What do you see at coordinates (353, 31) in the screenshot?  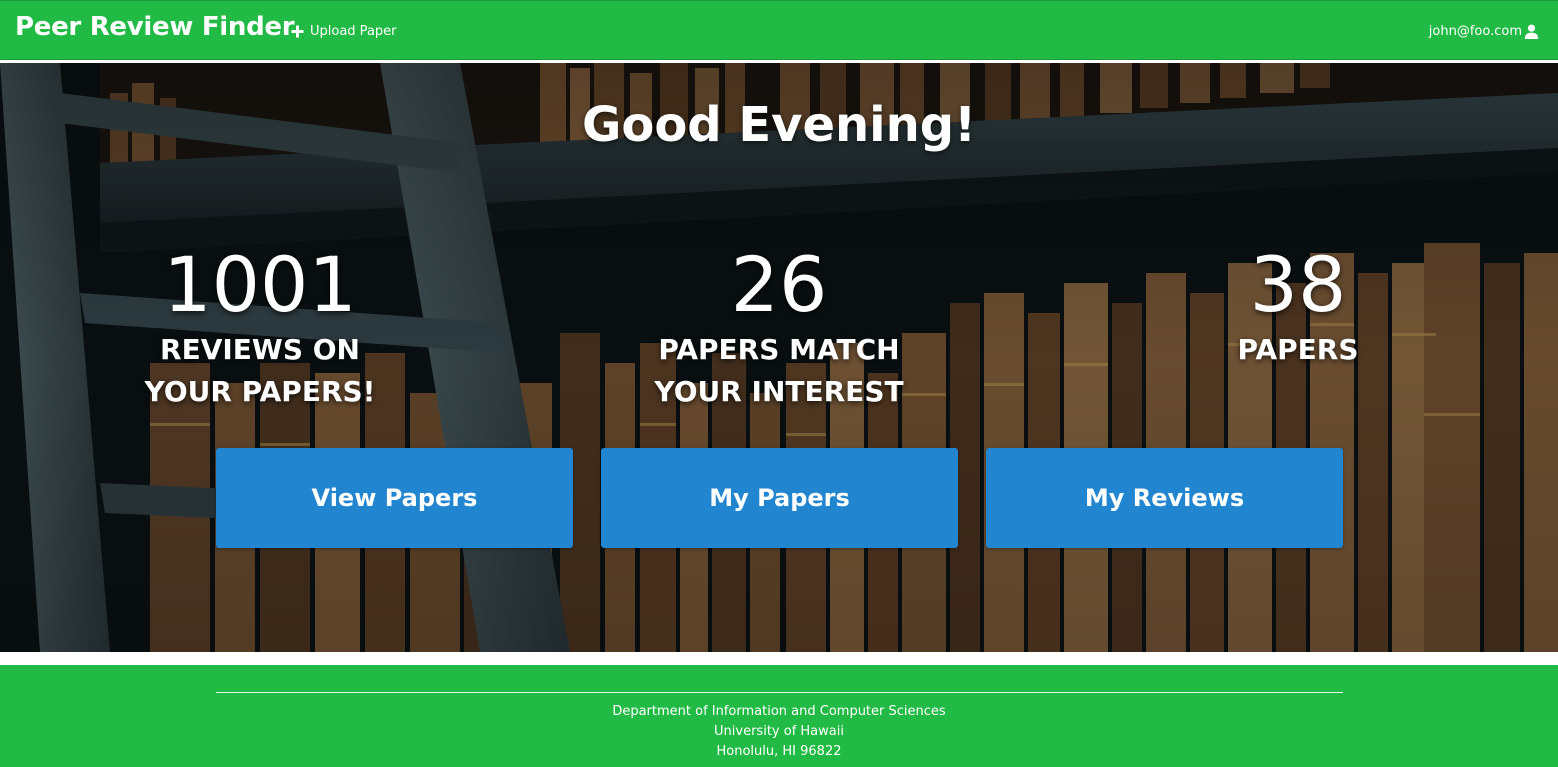 I see `upload-paper-label: Upload Paper` at bounding box center [353, 31].